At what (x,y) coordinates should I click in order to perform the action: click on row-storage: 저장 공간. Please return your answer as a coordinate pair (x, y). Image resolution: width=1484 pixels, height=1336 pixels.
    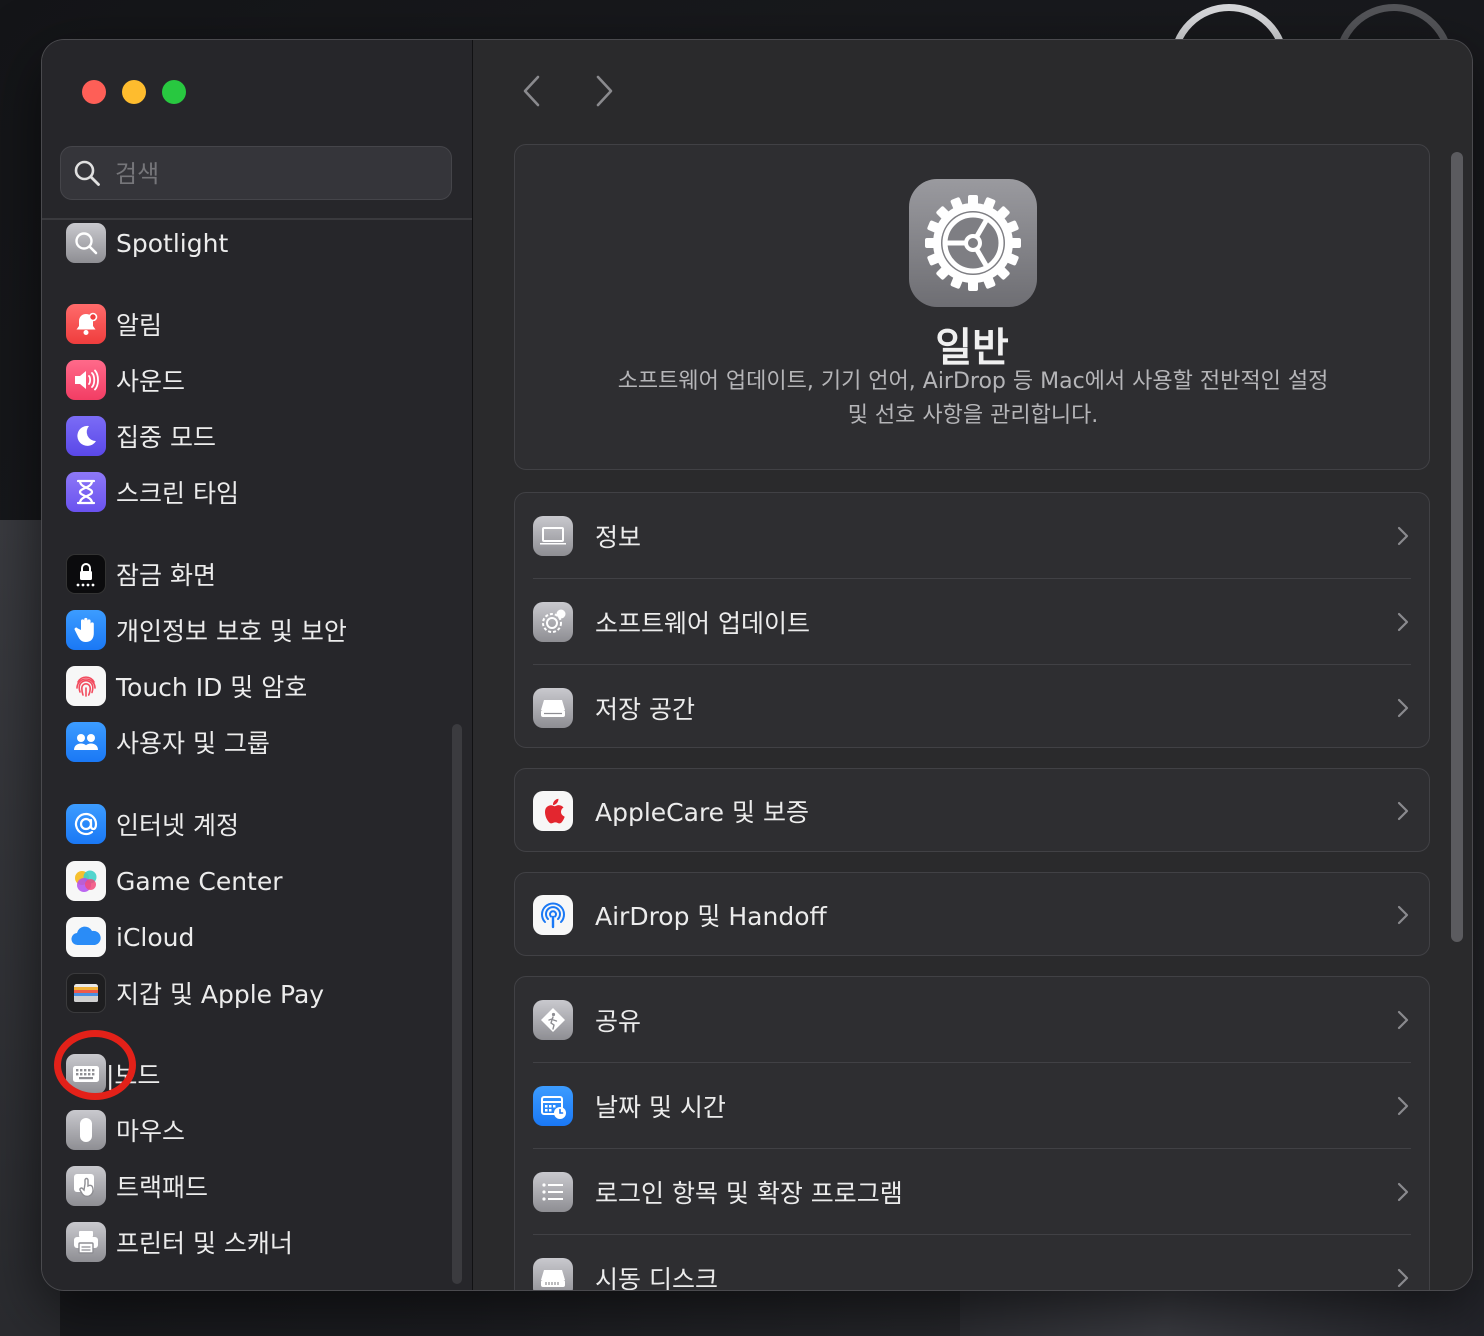
    Looking at the image, I should click on (972, 706).